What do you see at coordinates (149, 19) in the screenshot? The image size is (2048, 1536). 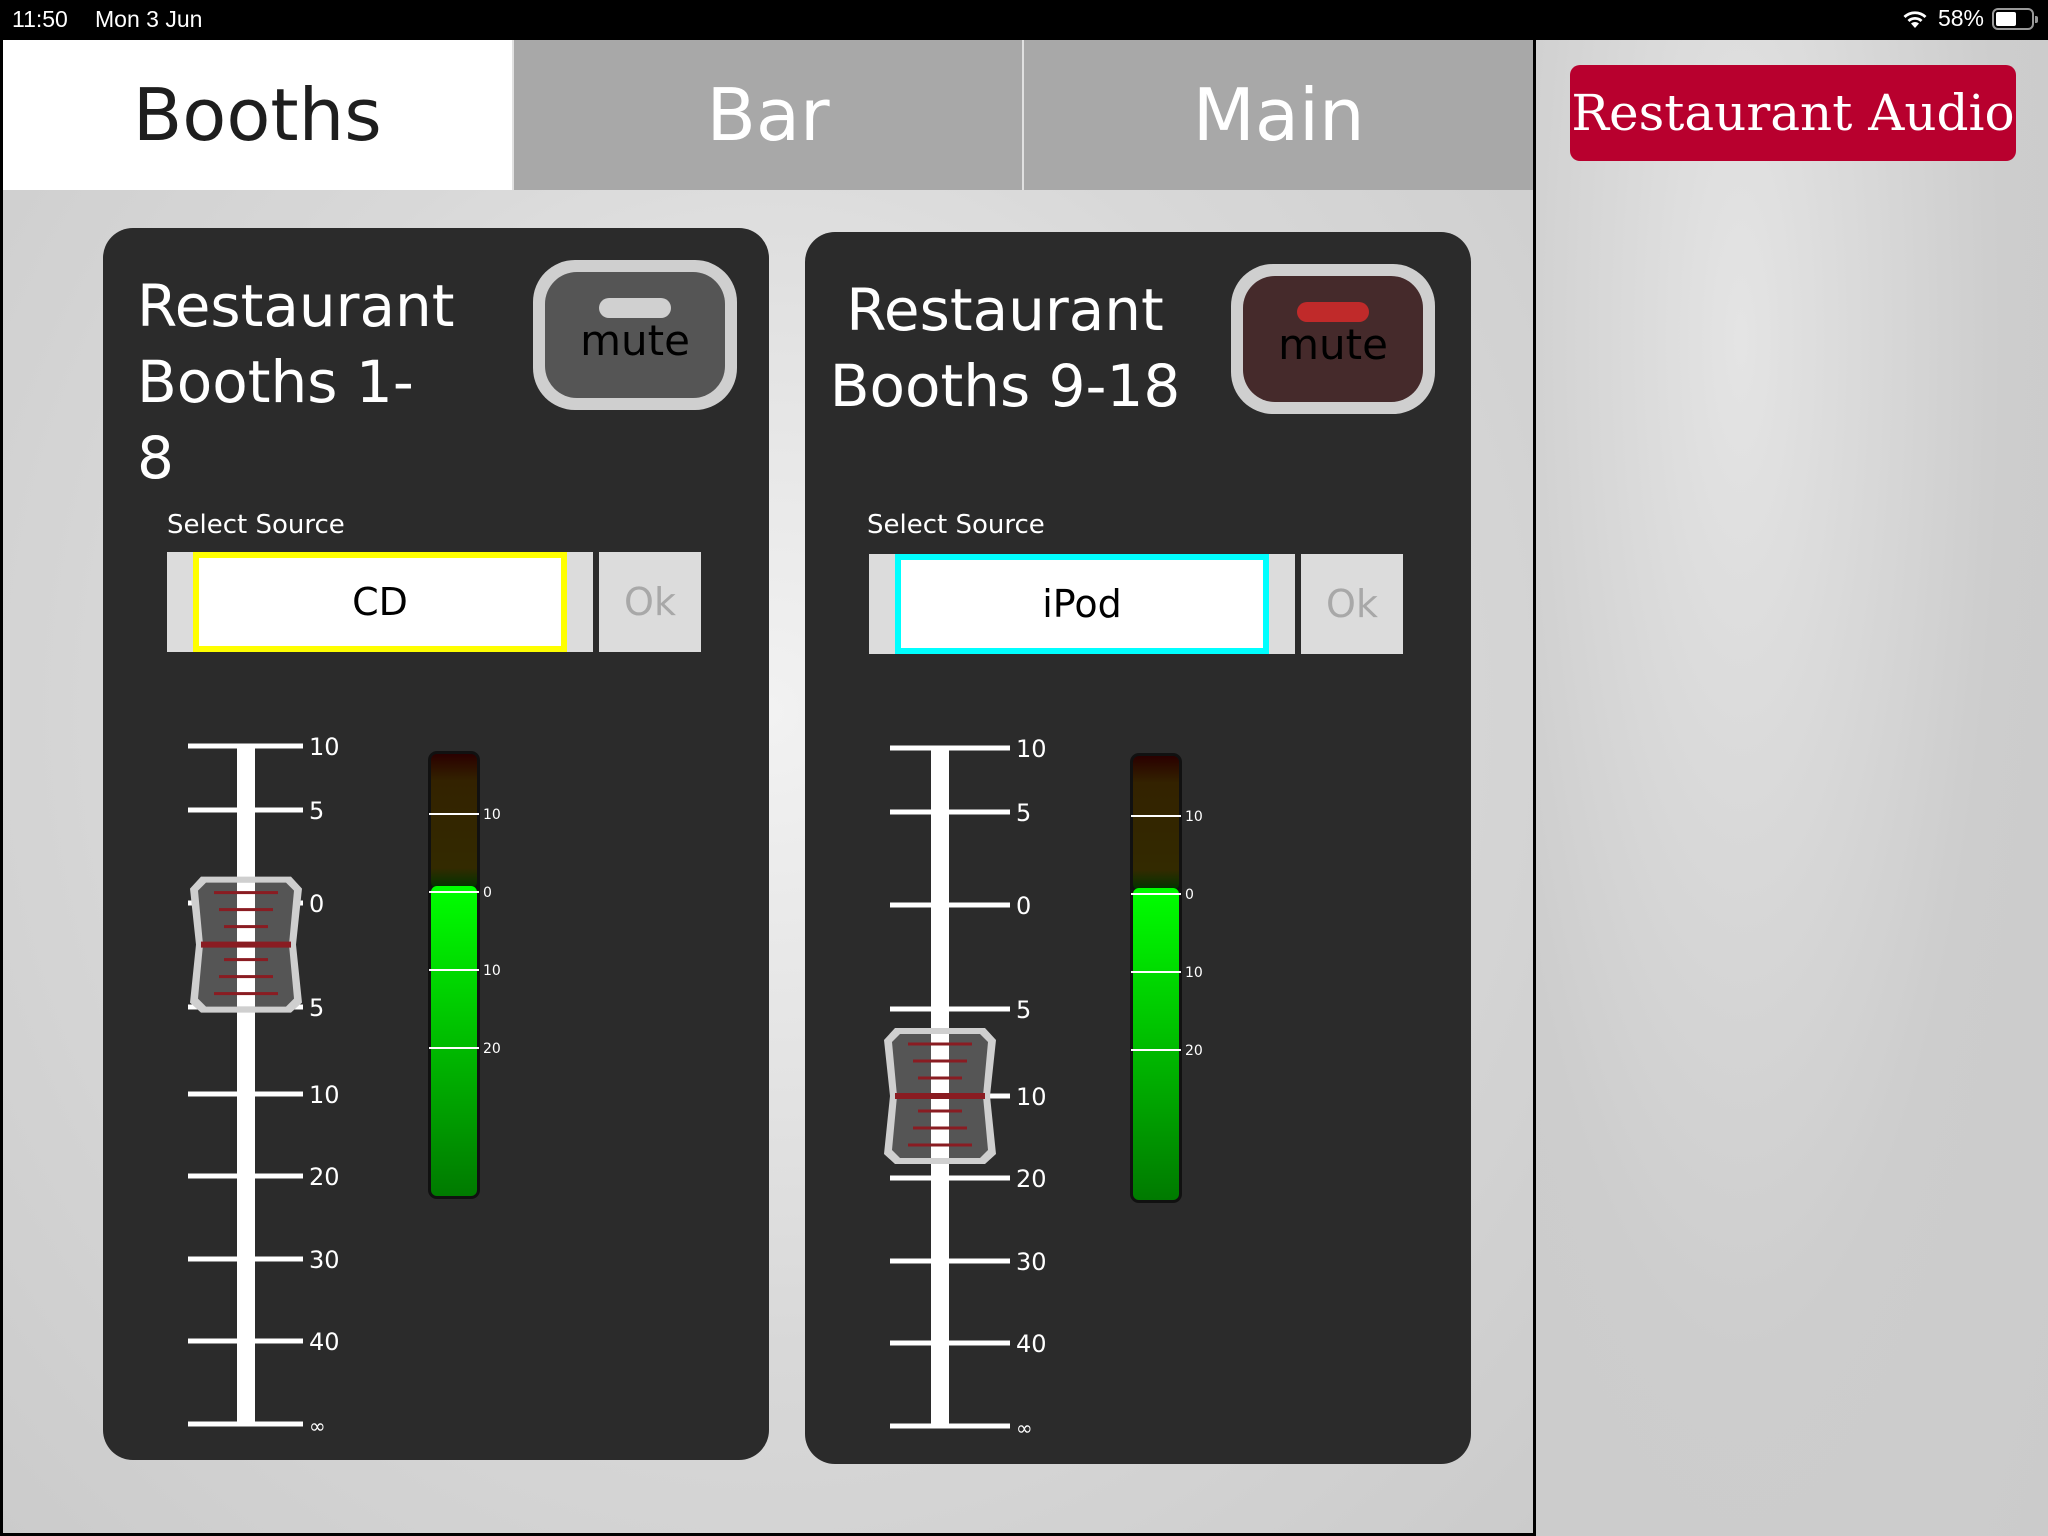 I see `status-date: Mon 3 Jun` at bounding box center [149, 19].